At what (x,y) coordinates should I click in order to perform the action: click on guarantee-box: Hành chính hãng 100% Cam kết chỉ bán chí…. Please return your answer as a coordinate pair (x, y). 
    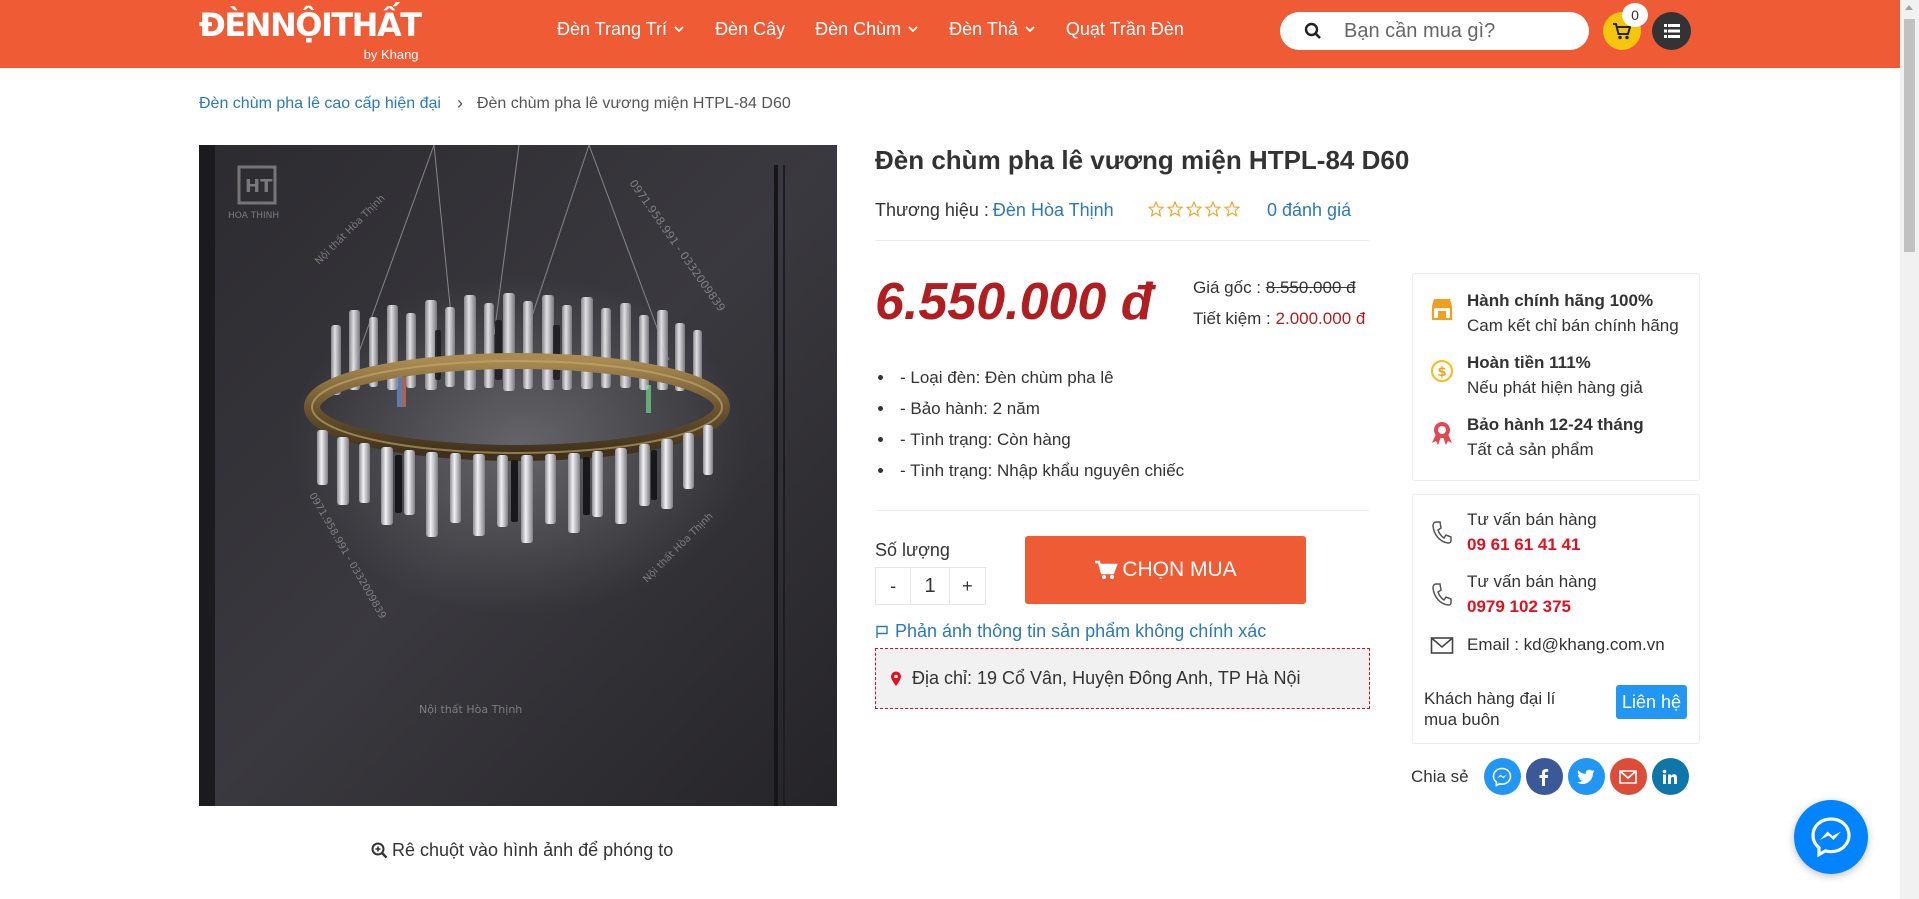
    Looking at the image, I should click on (1556, 377).